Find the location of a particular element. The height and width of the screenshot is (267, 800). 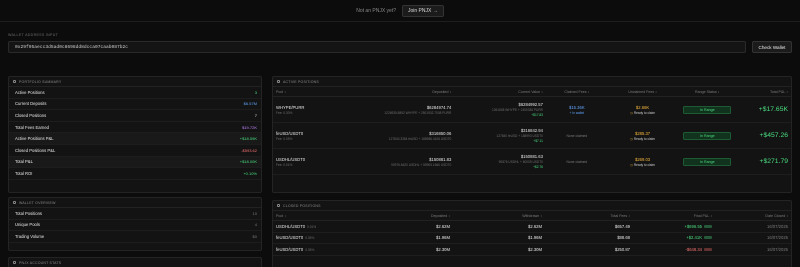

overview-row: Trading Volume $0 is located at coordinates (135, 237).